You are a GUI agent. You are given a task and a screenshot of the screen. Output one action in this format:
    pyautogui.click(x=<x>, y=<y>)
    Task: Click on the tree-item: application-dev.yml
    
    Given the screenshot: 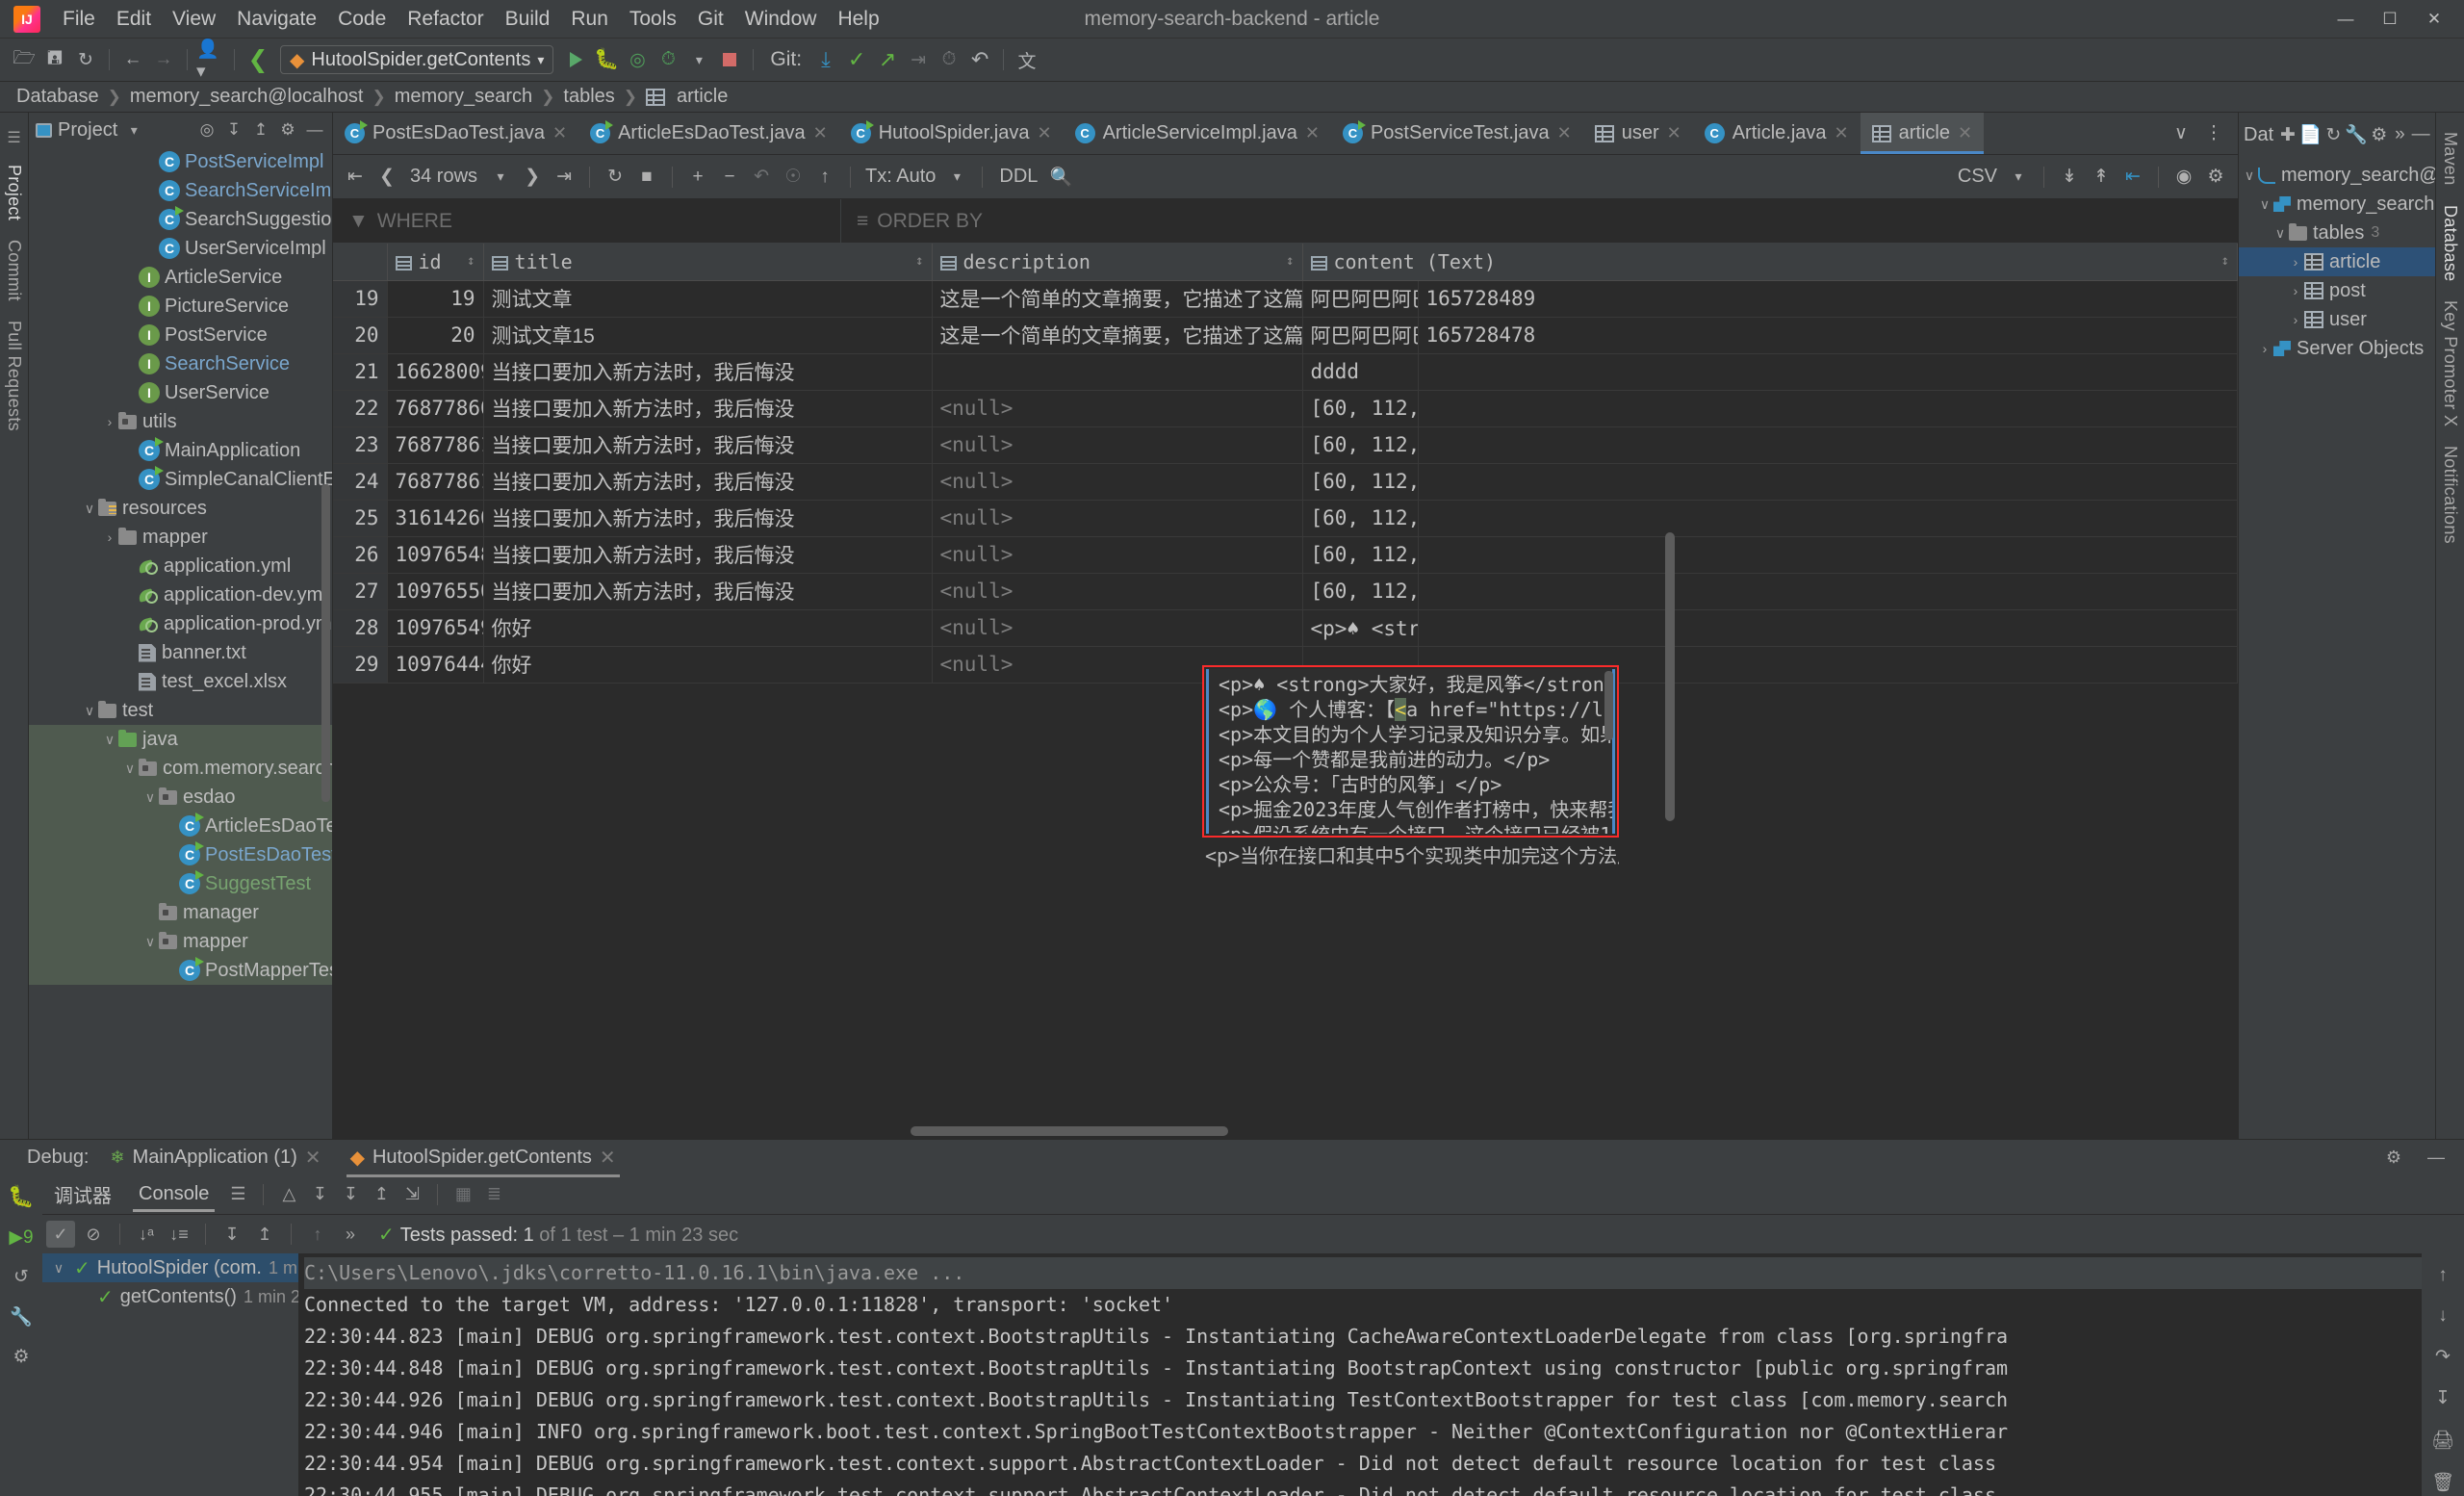 What is the action you would take?
    pyautogui.click(x=180, y=595)
    